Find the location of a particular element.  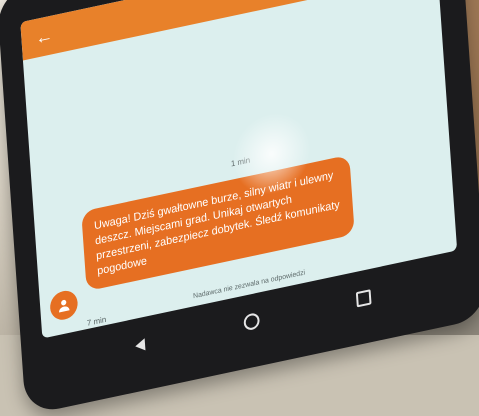

sender-avatar is located at coordinates (64, 305).